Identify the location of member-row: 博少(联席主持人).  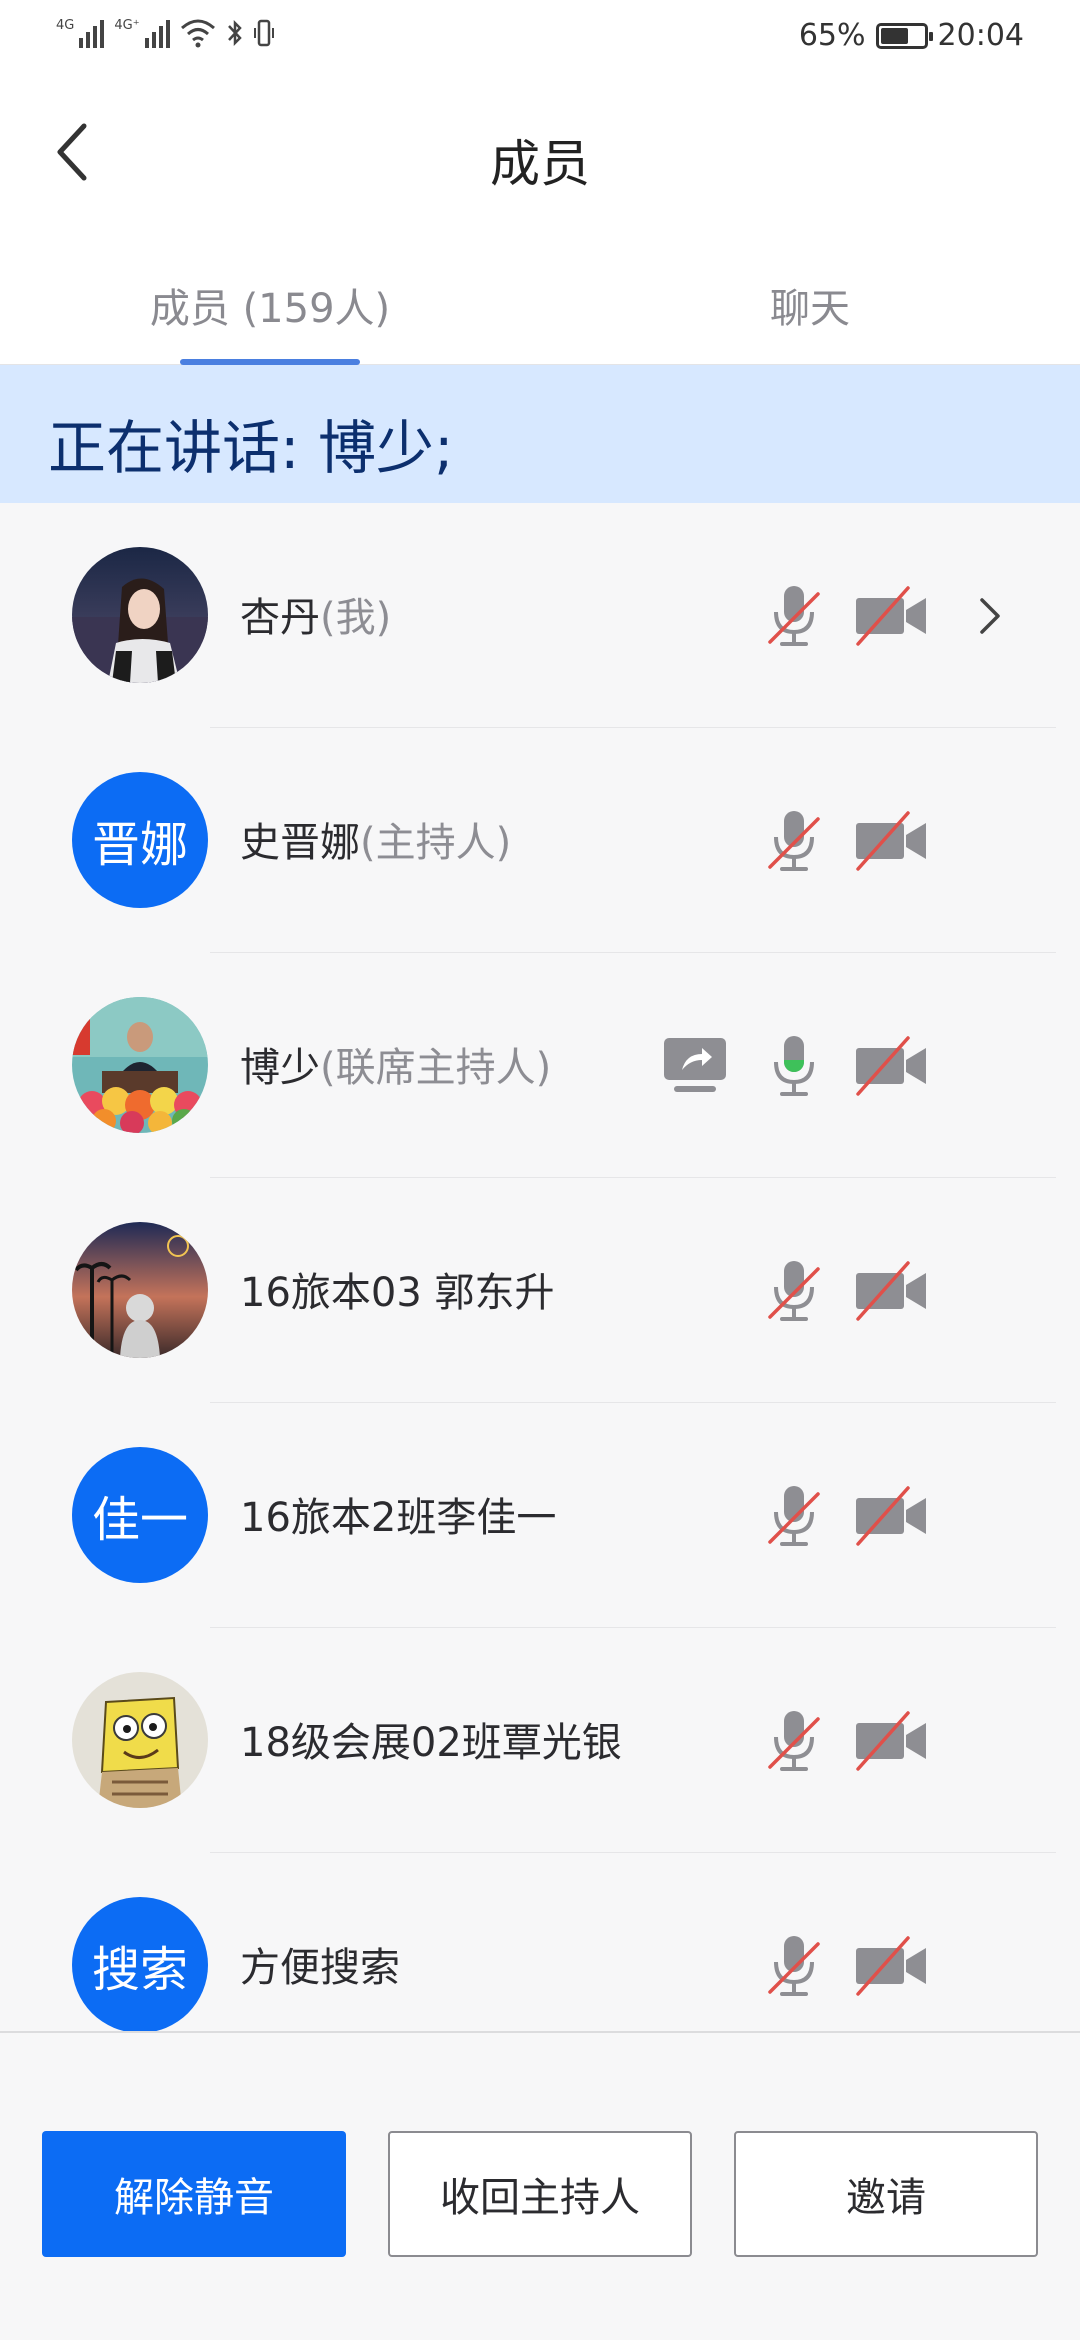
(540, 1065).